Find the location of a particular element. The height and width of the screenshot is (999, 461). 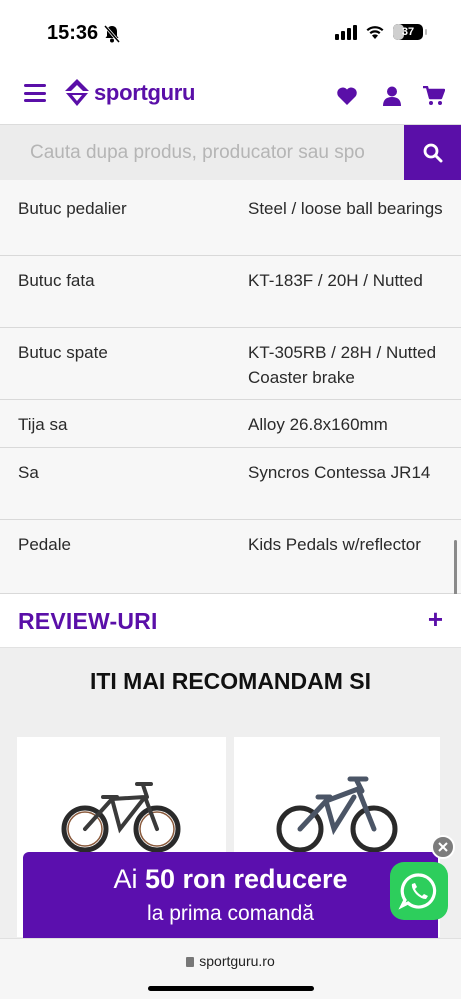

account-user-icon is located at coordinates (392, 96).